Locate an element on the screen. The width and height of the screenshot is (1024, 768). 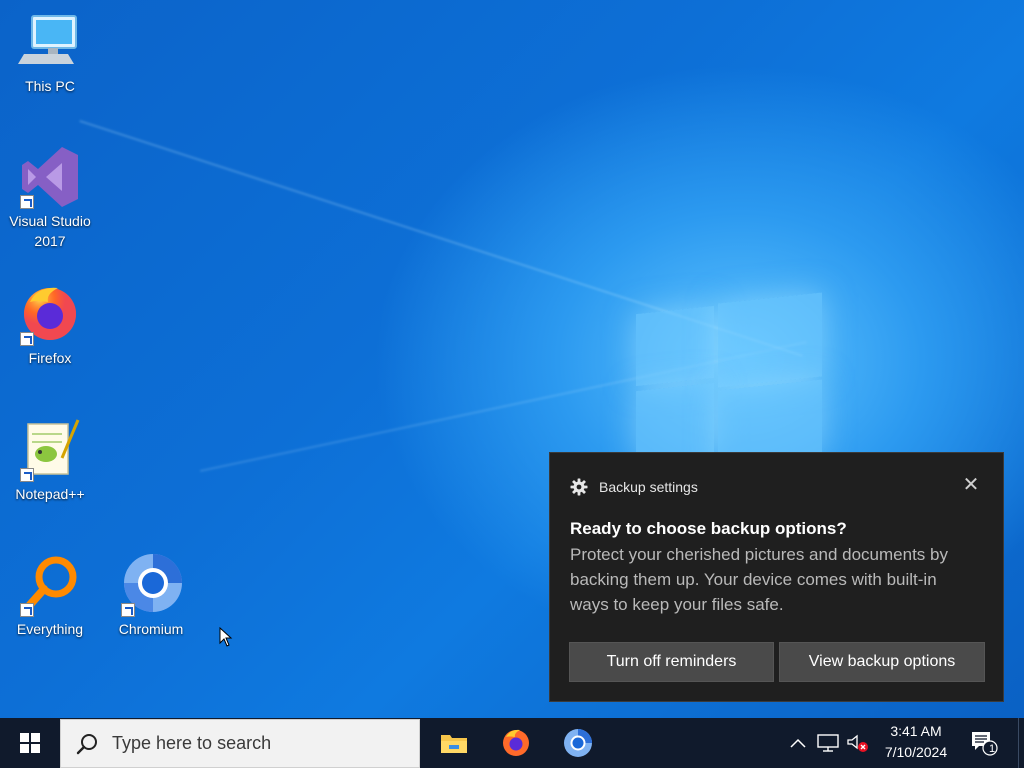
desktop-icon-notepad-plus-plus: Notepad++ is located at coordinates (50, 461).